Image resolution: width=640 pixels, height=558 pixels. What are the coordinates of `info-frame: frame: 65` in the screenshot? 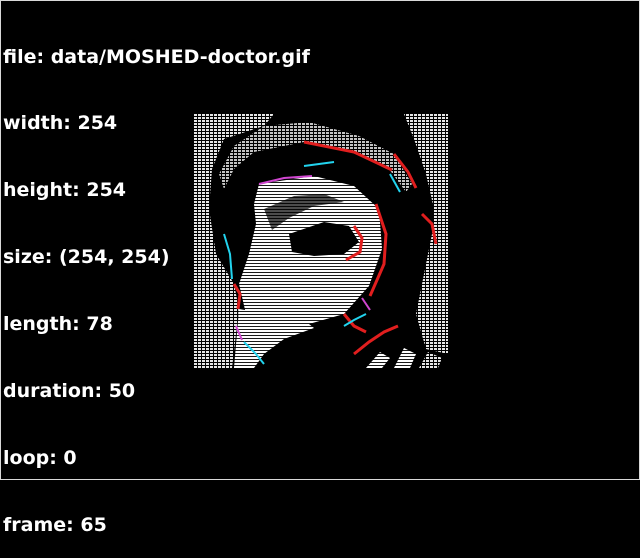 It's located at (55, 524).